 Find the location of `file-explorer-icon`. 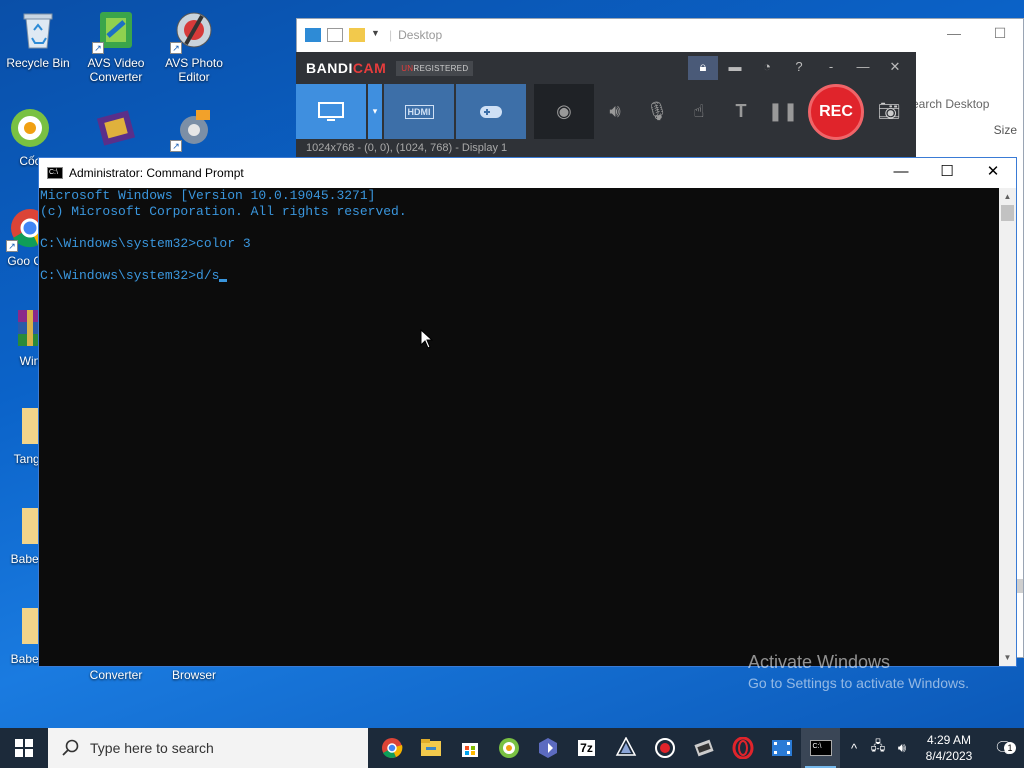

file-explorer-icon is located at coordinates (430, 747).